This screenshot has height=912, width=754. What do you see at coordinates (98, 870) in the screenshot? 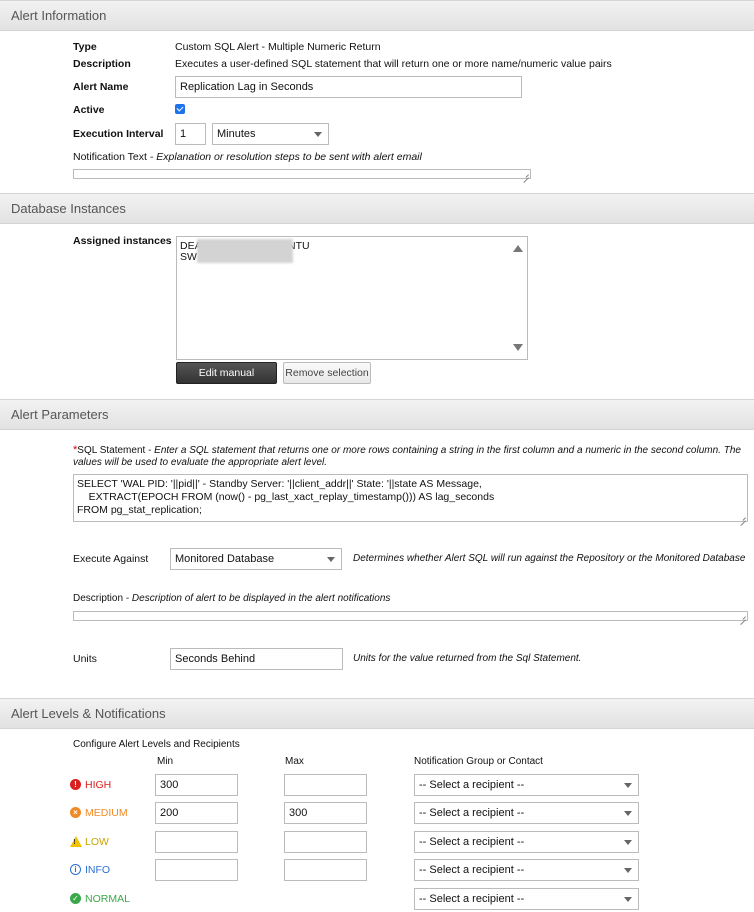
I see `info-level-label: INFO` at bounding box center [98, 870].